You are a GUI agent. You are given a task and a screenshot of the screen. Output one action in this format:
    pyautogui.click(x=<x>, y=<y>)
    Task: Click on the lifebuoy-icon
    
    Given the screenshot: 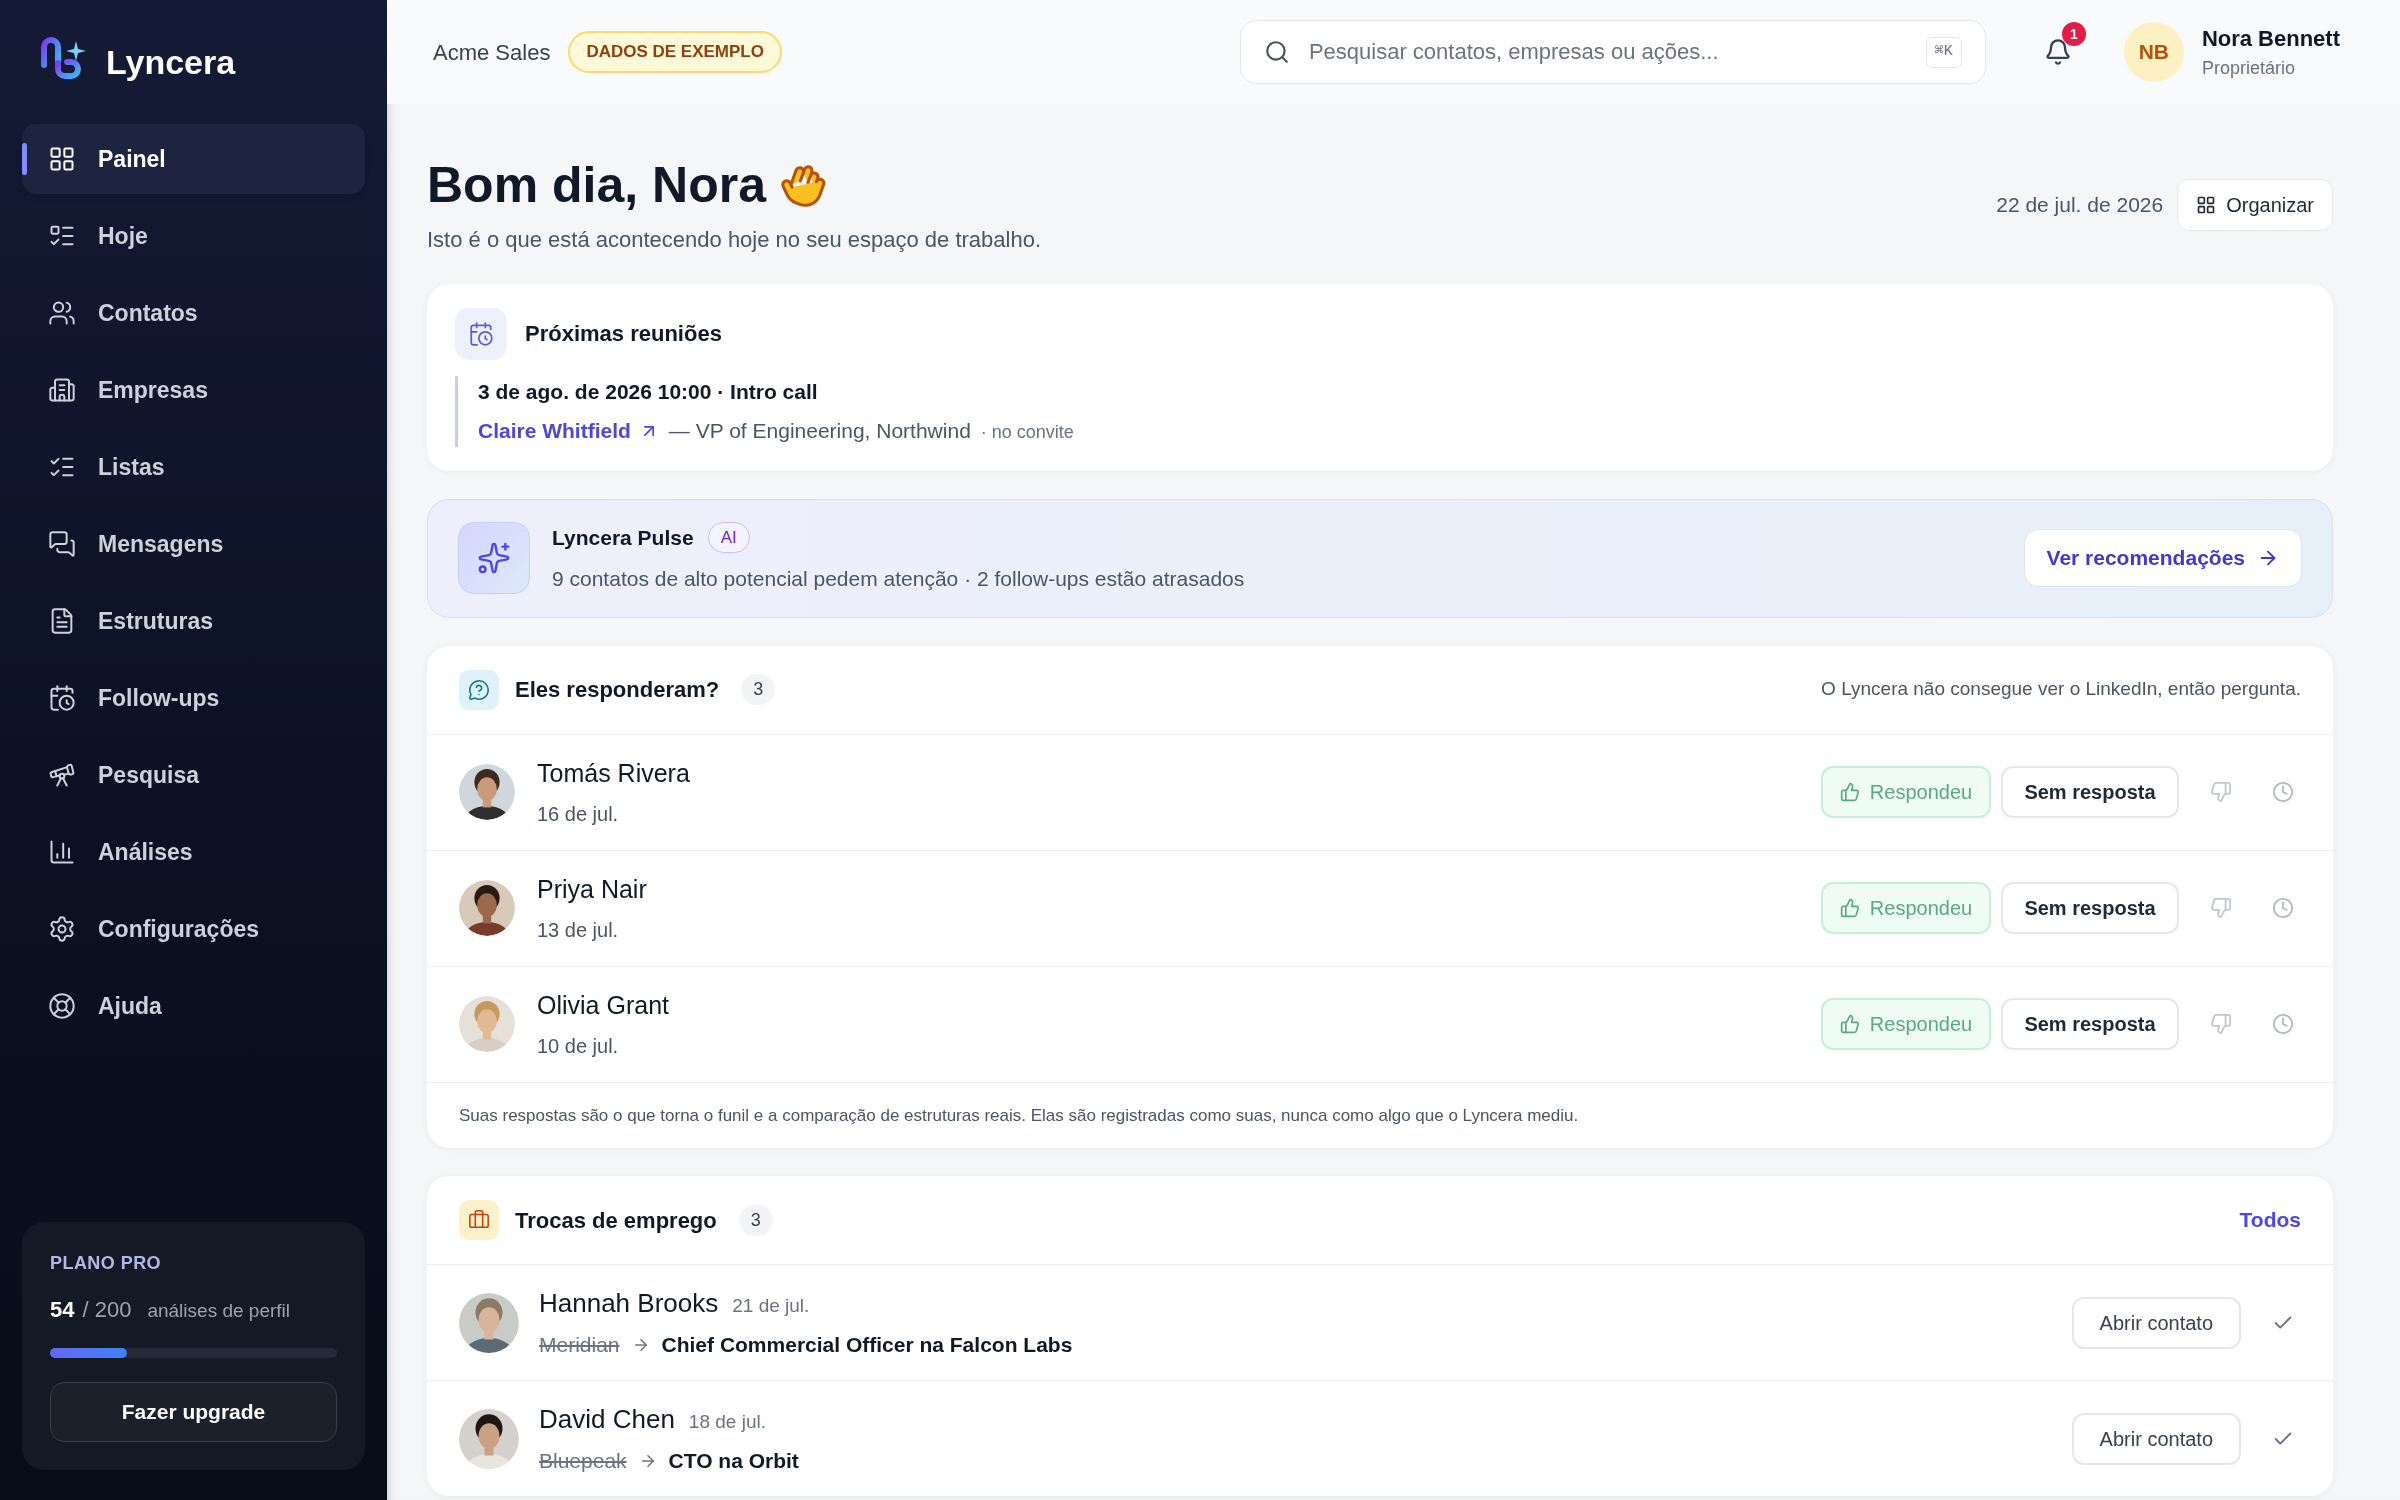 What is the action you would take?
    pyautogui.click(x=62, y=1006)
    